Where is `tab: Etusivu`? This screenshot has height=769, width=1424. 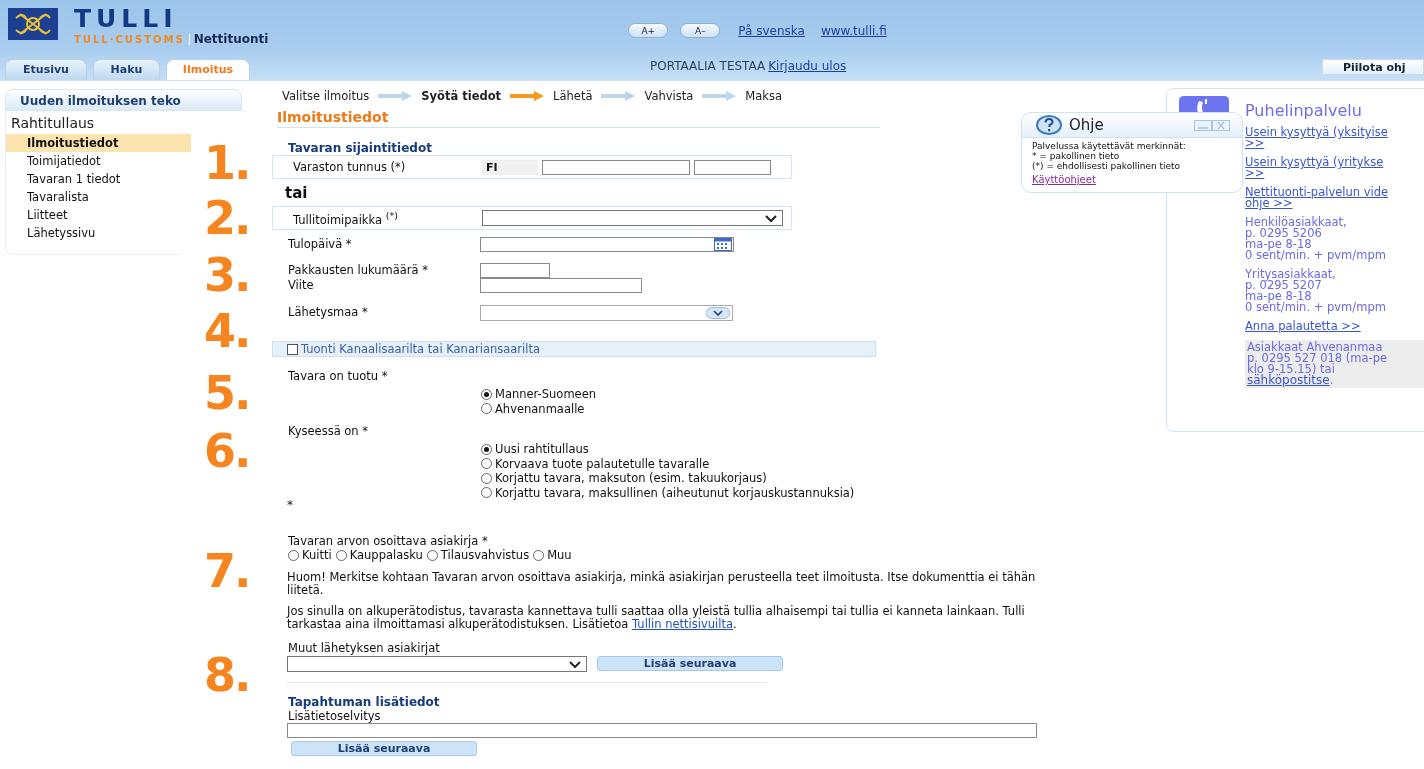 tab: Etusivu is located at coordinates (46, 69).